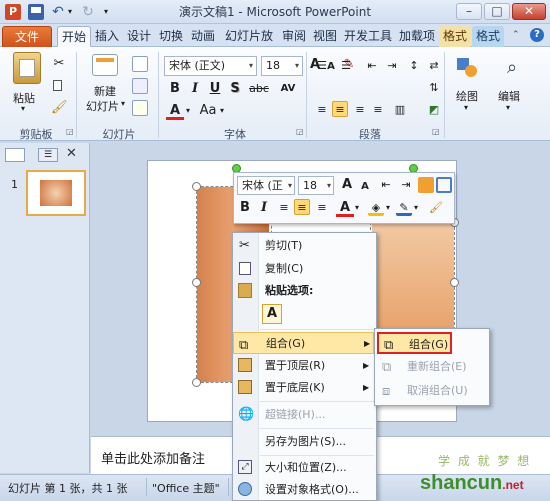 The width and height of the screenshot is (550, 501). I want to click on outline-tab-icon: ☰, so click(48, 155).